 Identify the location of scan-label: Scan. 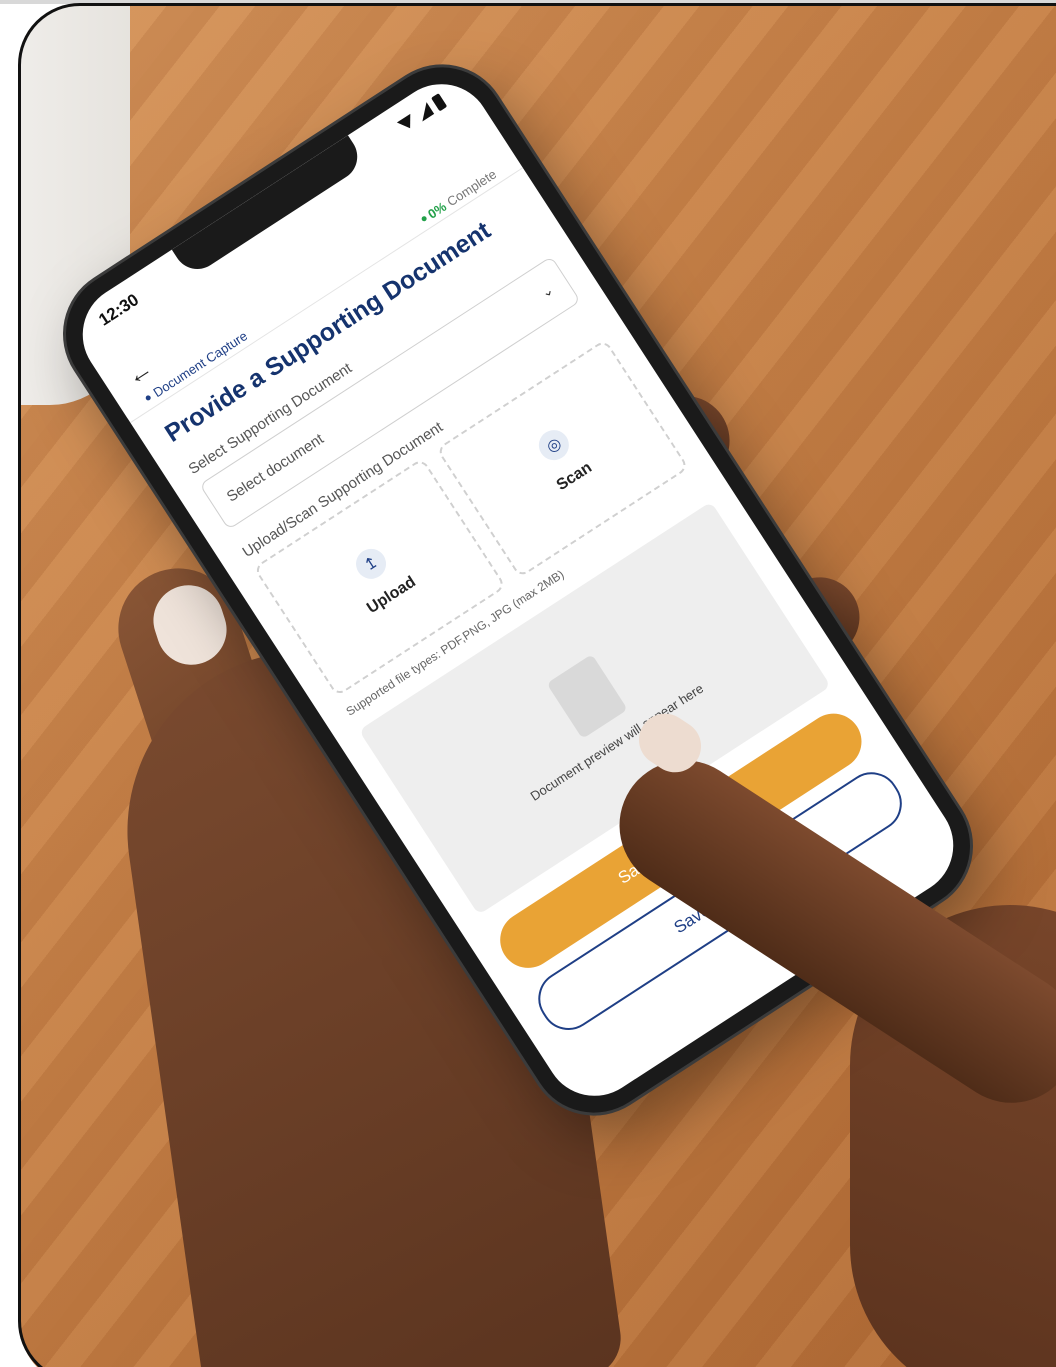
(574, 476).